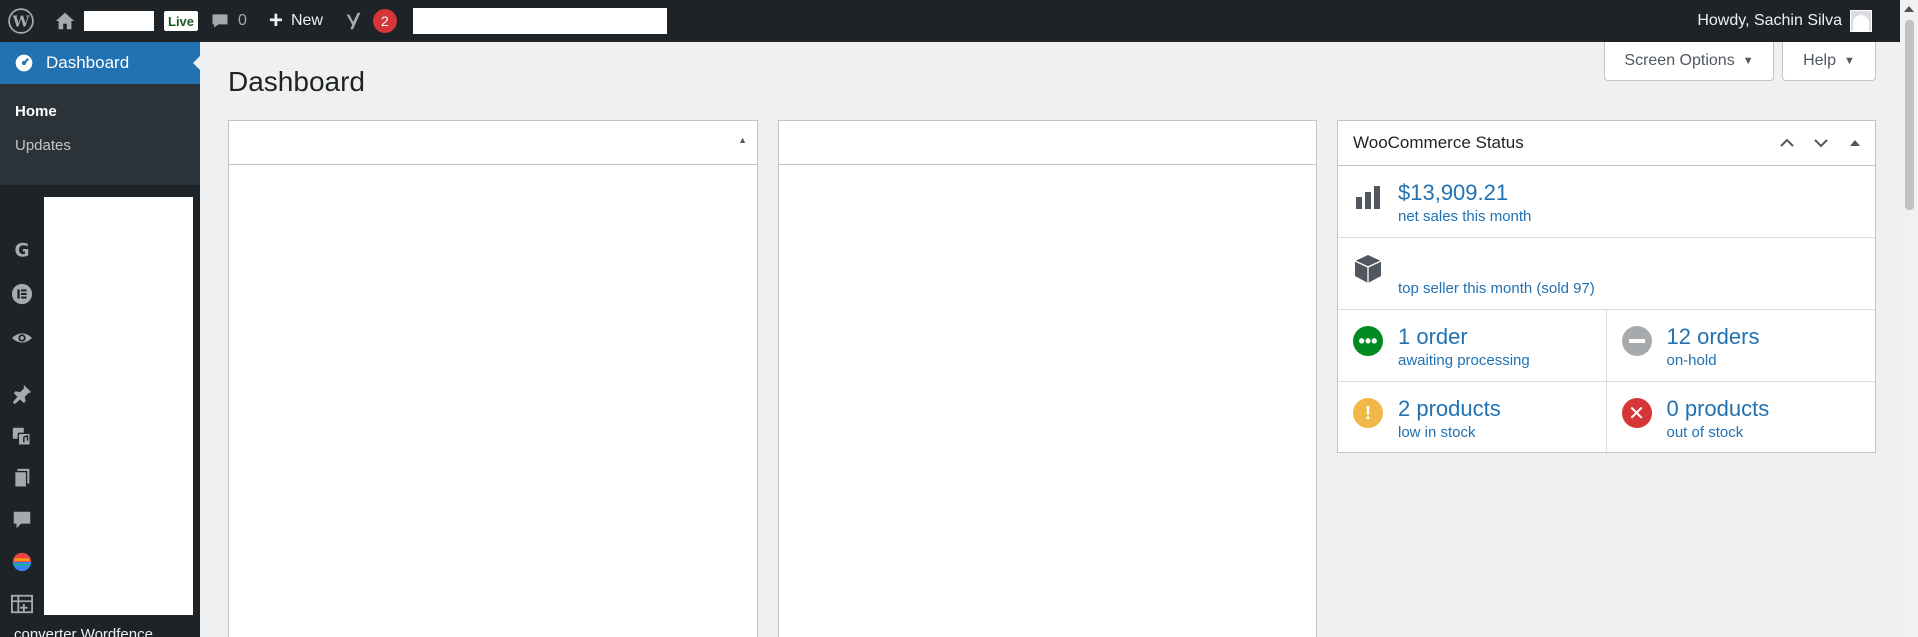  I want to click on user-account-menu: Howdy, Sachin Silva, so click(1784, 21).